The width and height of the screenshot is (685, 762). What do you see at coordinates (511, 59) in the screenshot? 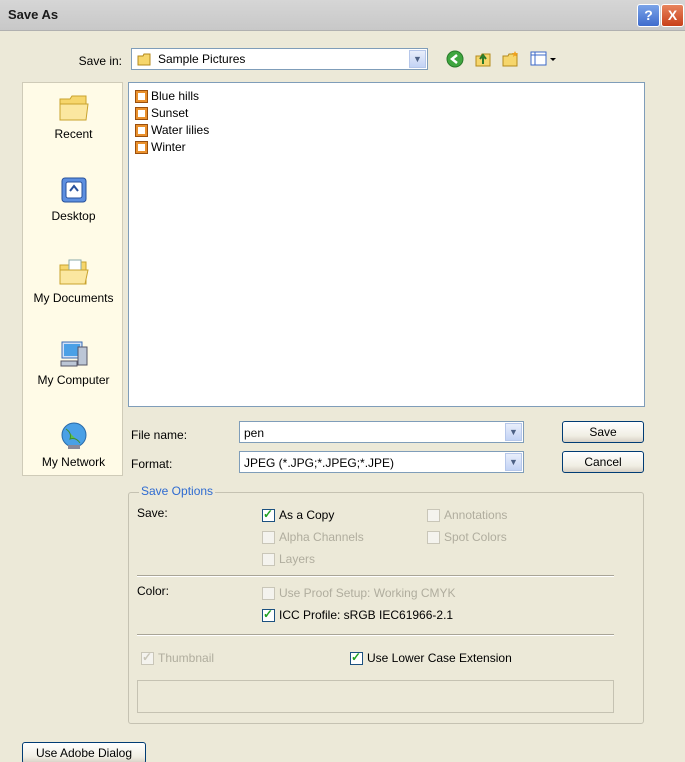
I see `new-folder-icon` at bounding box center [511, 59].